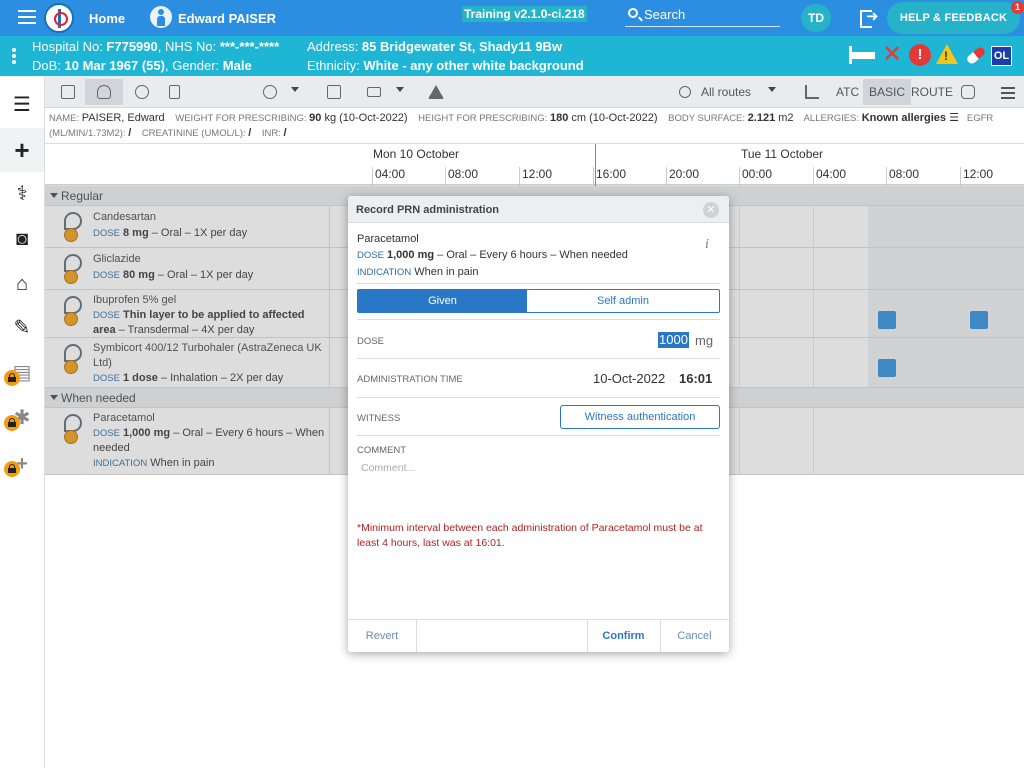 The height and width of the screenshot is (768, 1024). What do you see at coordinates (682, 176) in the screenshot?
I see `hour-label: 20:00` at bounding box center [682, 176].